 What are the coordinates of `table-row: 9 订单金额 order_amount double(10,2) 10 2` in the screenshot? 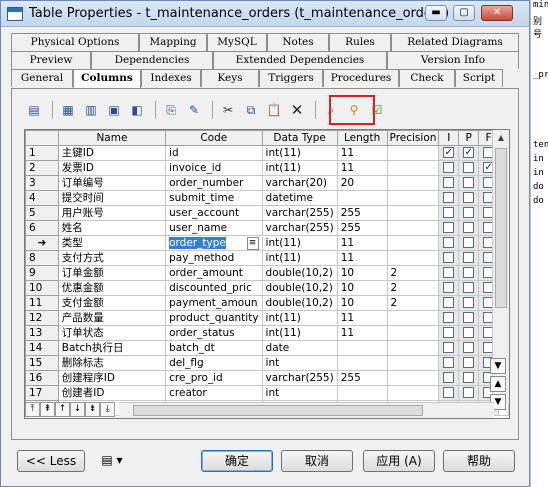 It's located at (267, 273).